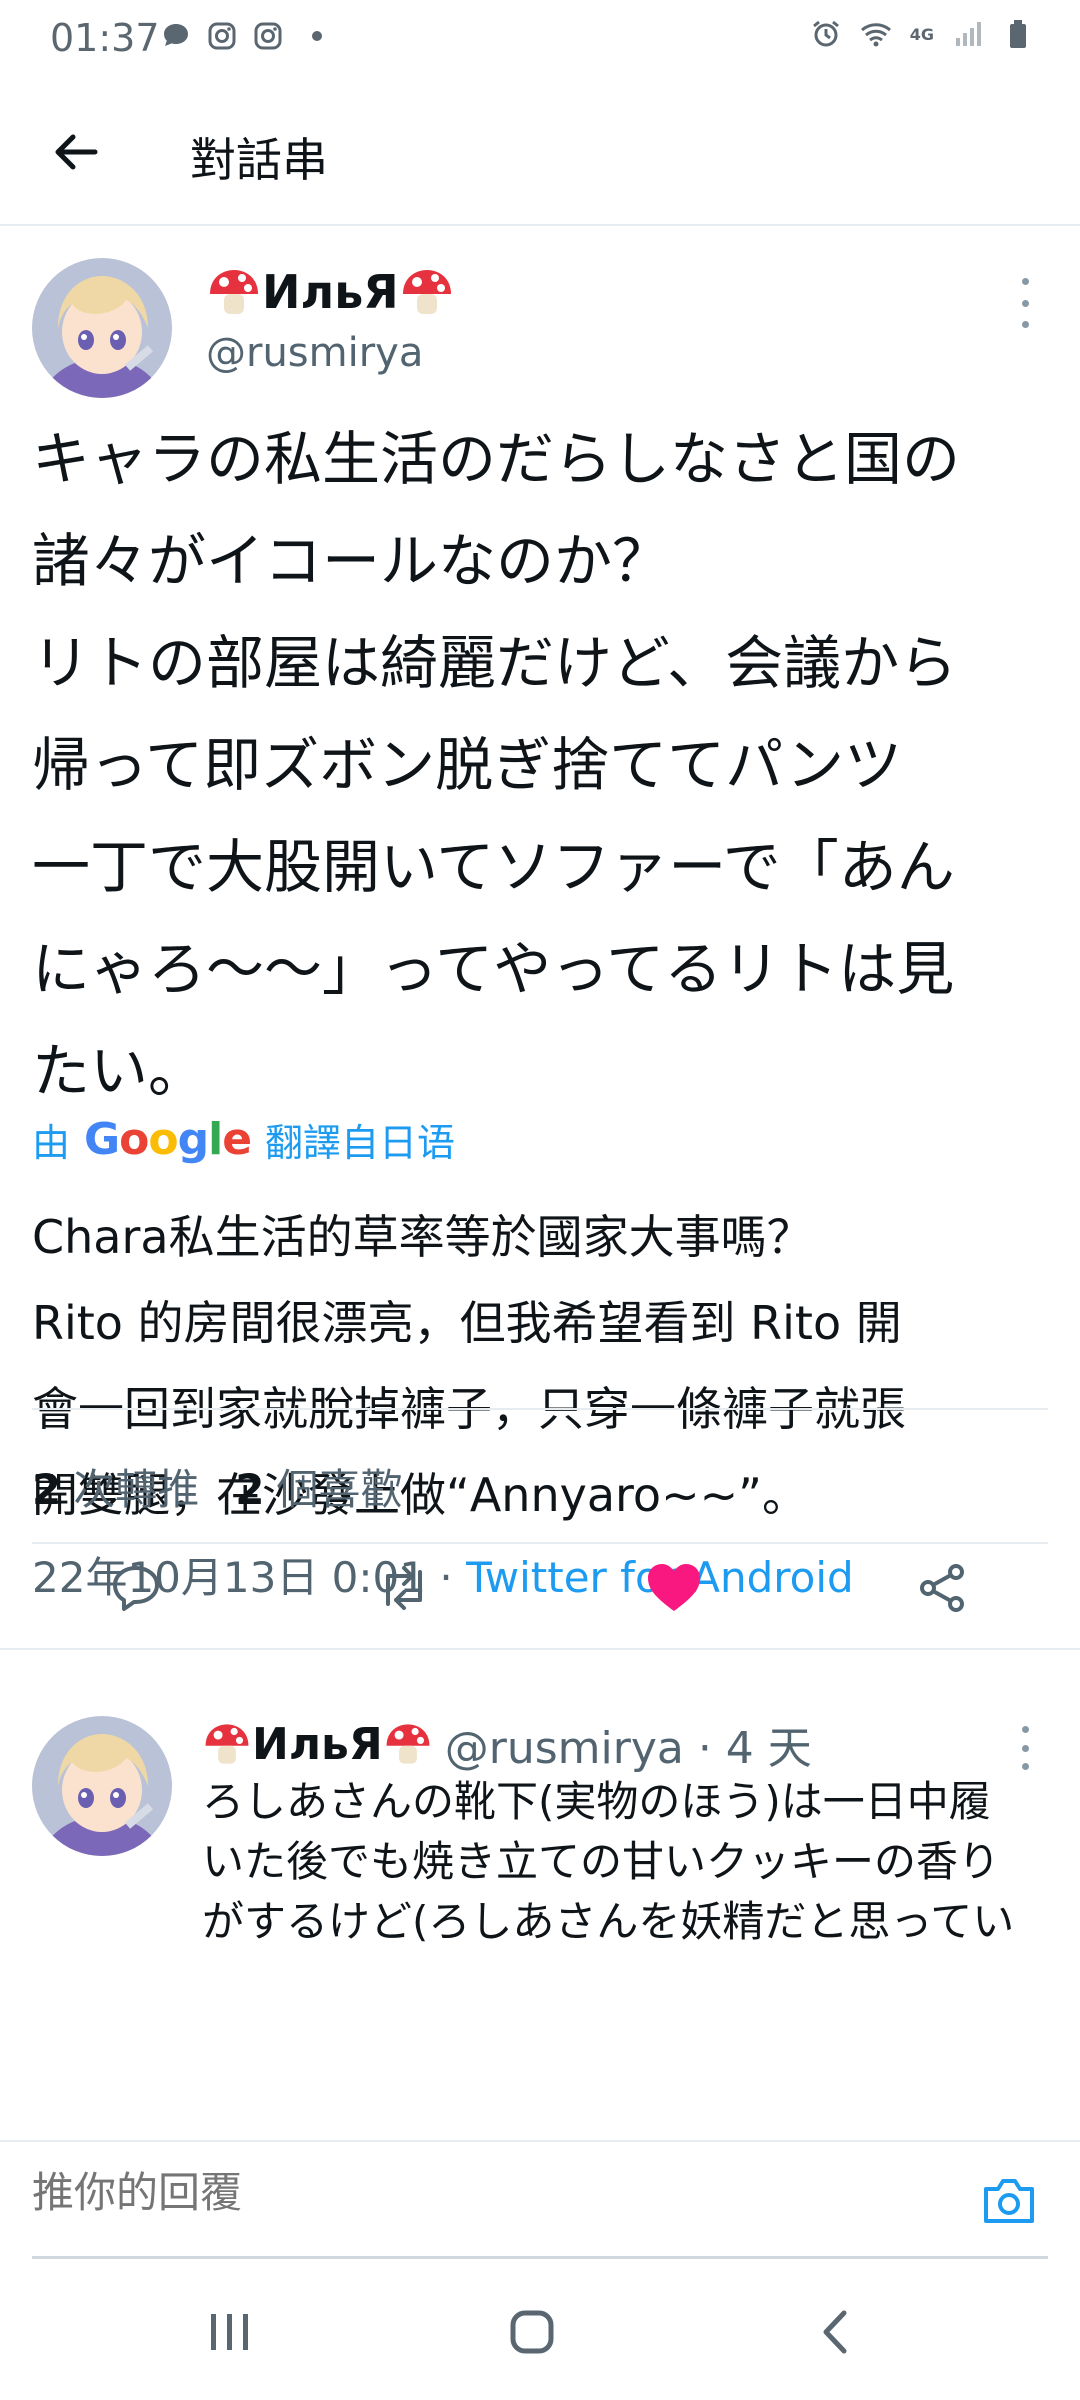 This screenshot has width=1080, height=2400. What do you see at coordinates (628, 1748) in the screenshot?
I see `reply-handle-time: @rusmirya · 4 天` at bounding box center [628, 1748].